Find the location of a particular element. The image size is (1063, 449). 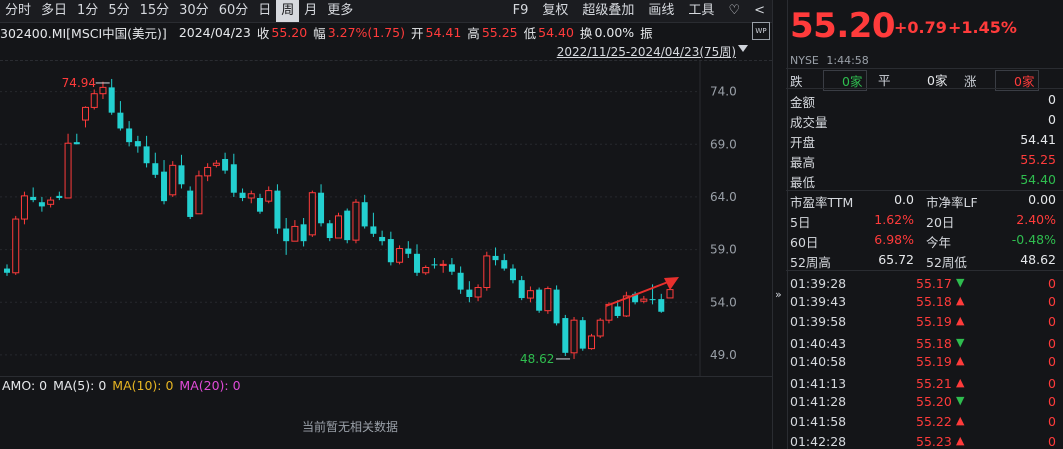

valuation-label: 20日 is located at coordinates (940, 222).